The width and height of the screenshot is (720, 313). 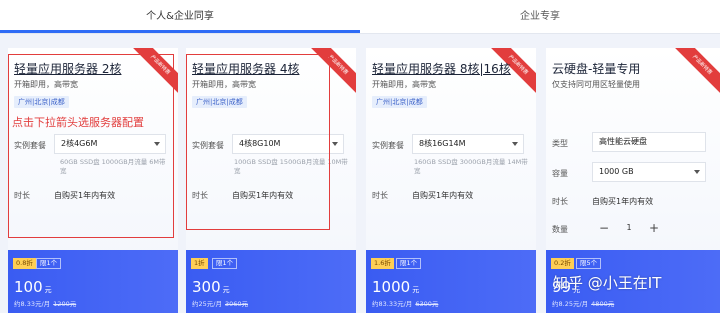 What do you see at coordinates (427, 304) in the screenshot?
I see `original-price: 6300元` at bounding box center [427, 304].